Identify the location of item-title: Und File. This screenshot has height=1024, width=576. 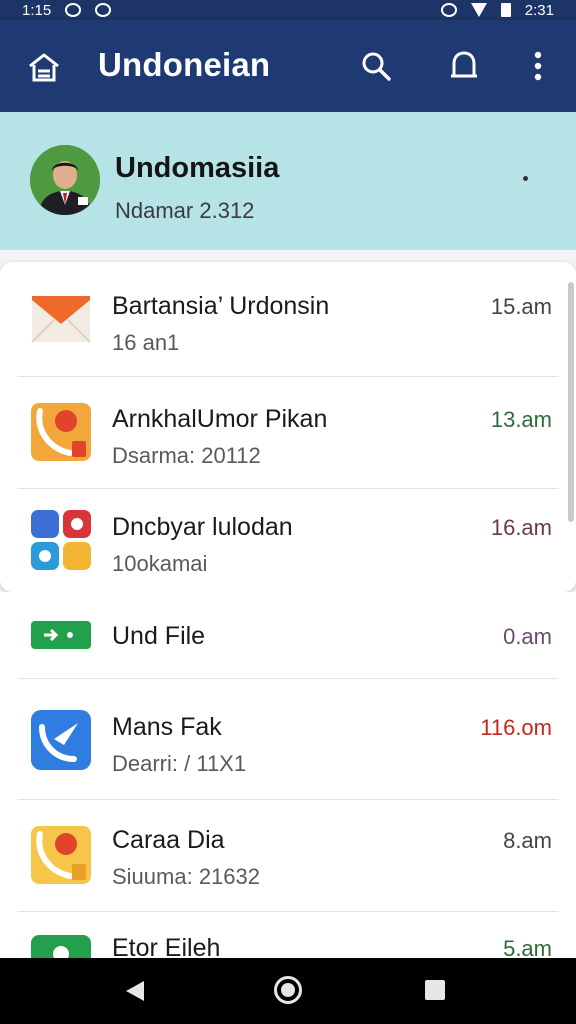
(159, 636).